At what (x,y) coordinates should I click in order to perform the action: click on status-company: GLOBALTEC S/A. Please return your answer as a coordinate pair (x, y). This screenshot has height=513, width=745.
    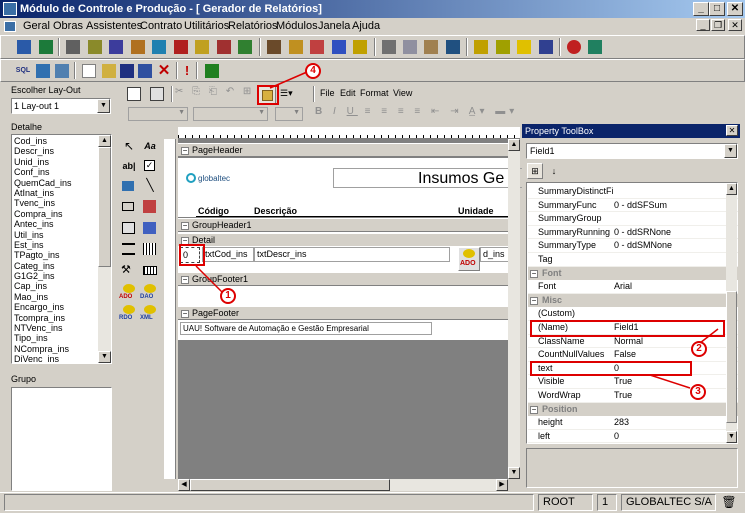
    Looking at the image, I should click on (668, 502).